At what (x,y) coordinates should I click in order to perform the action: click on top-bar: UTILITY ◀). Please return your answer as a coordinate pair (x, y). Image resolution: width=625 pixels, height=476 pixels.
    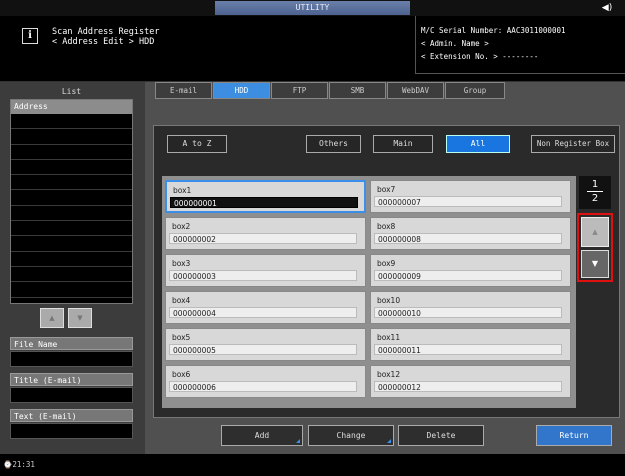
    Looking at the image, I should click on (312, 8).